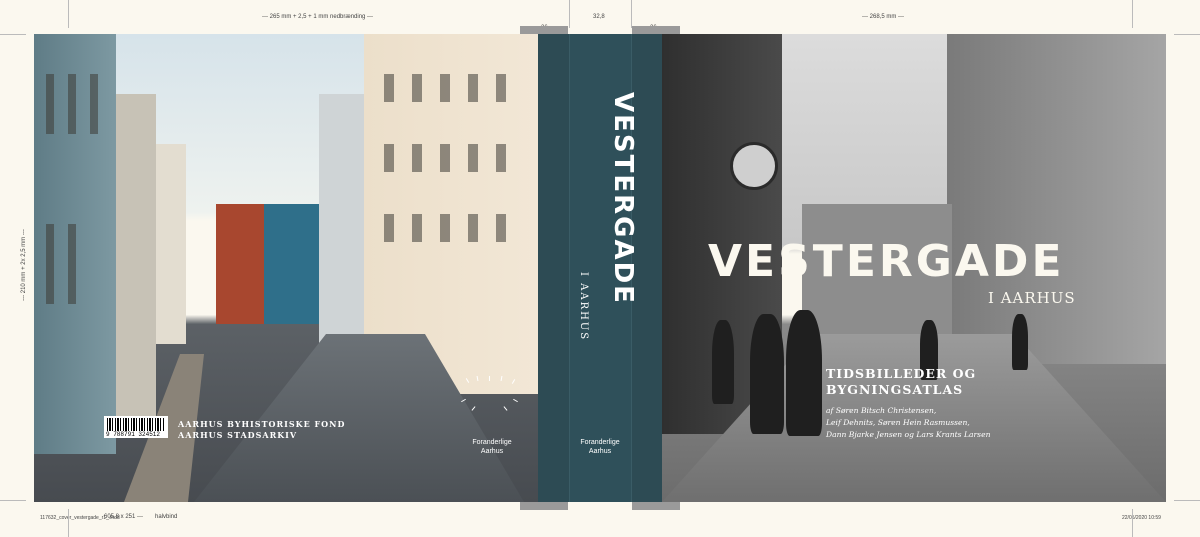 This screenshot has height=537, width=1200. Describe the element at coordinates (23, 265) in the screenshot. I see `height-mark: --- 210 mm + 2x 2,5 mm ---` at that location.